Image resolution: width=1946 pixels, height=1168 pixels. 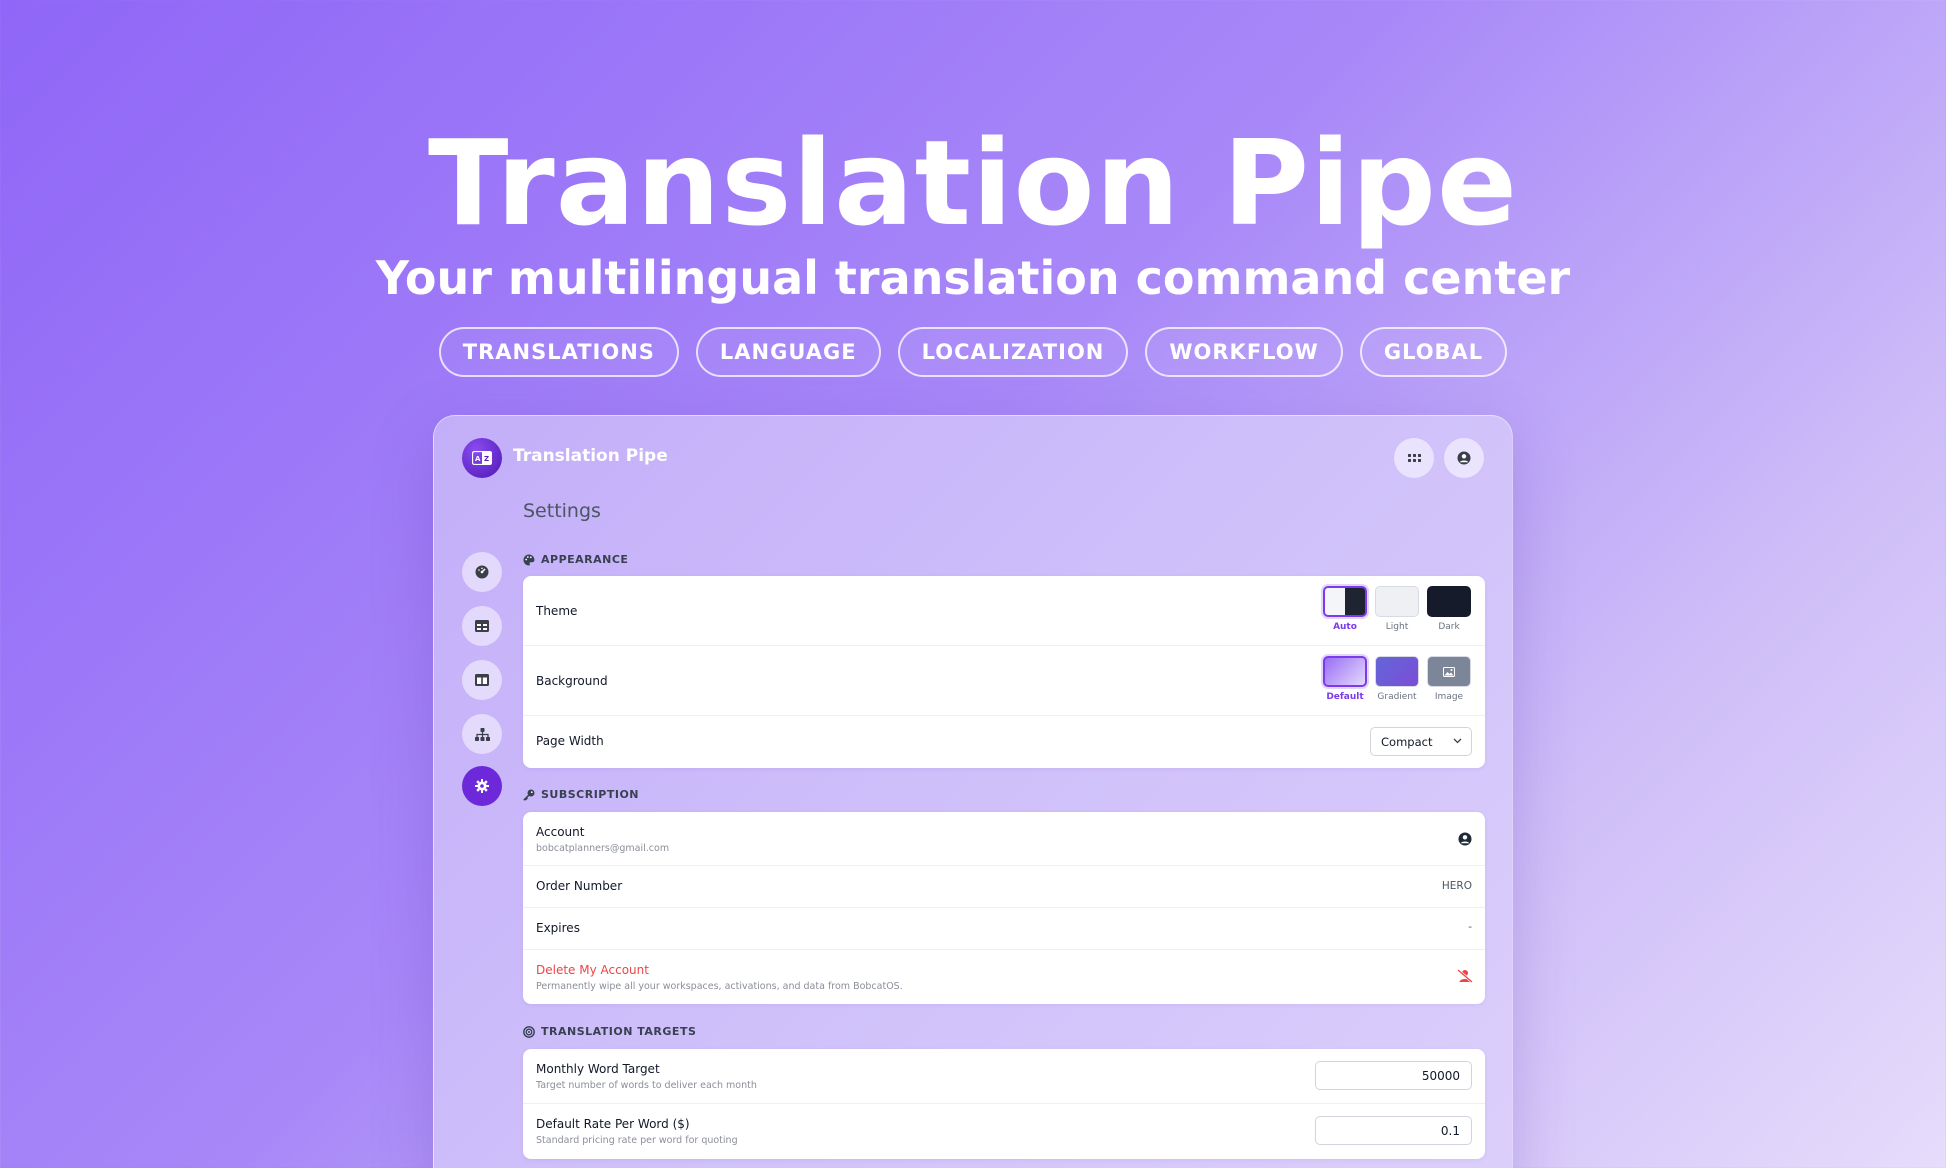 I want to click on tag-localization: LOCALIZATION, so click(x=1013, y=352).